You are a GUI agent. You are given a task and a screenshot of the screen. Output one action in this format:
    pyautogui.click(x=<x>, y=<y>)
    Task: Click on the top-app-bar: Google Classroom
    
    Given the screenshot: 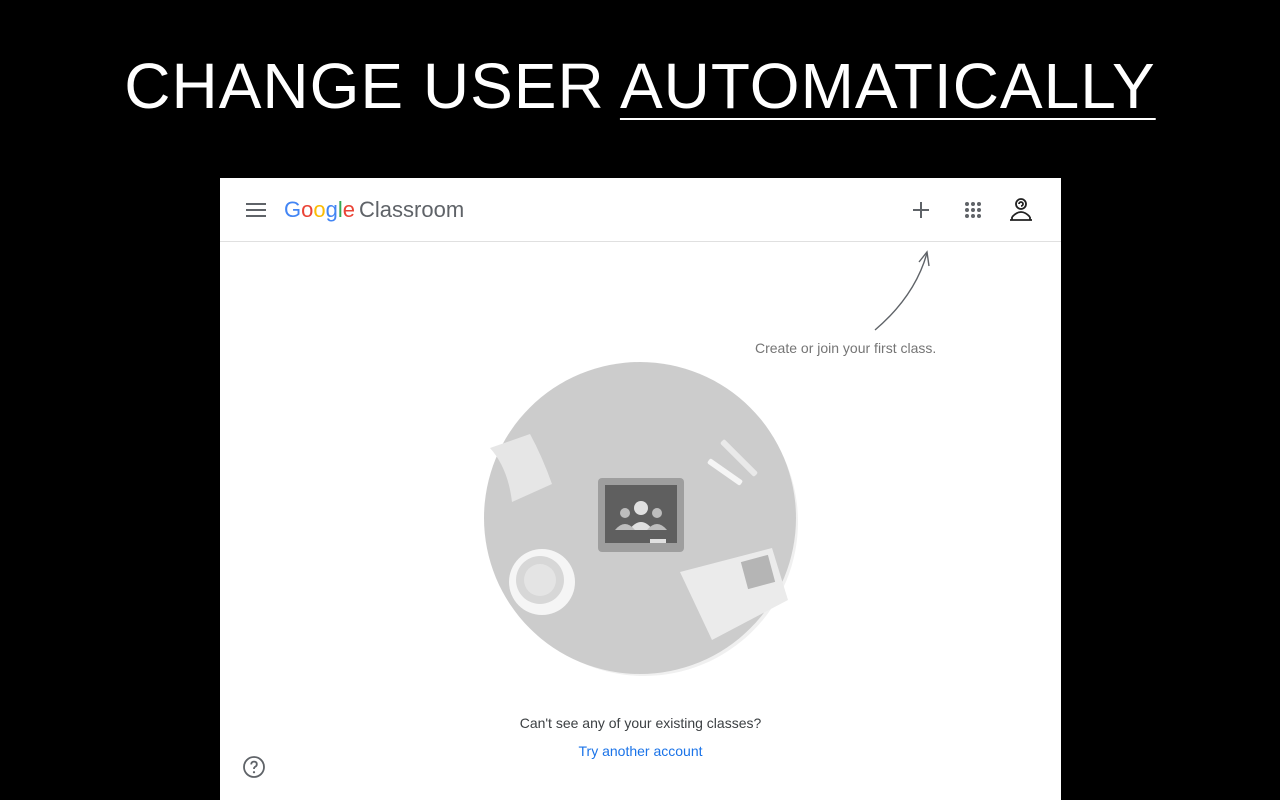 What is the action you would take?
    pyautogui.click(x=640, y=210)
    